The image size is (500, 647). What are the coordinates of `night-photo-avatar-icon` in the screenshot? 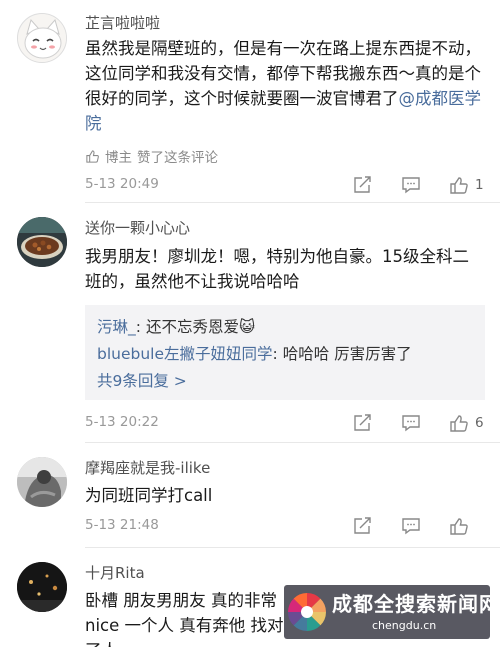 It's located at (42, 587).